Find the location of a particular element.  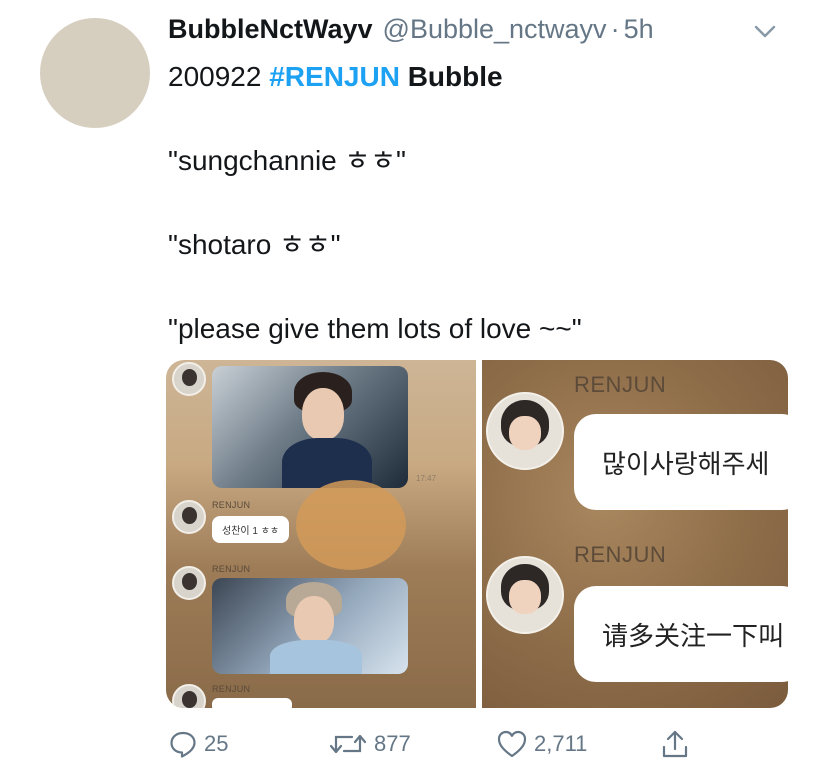

tweet-bubble-word: Bubble is located at coordinates (455, 76).